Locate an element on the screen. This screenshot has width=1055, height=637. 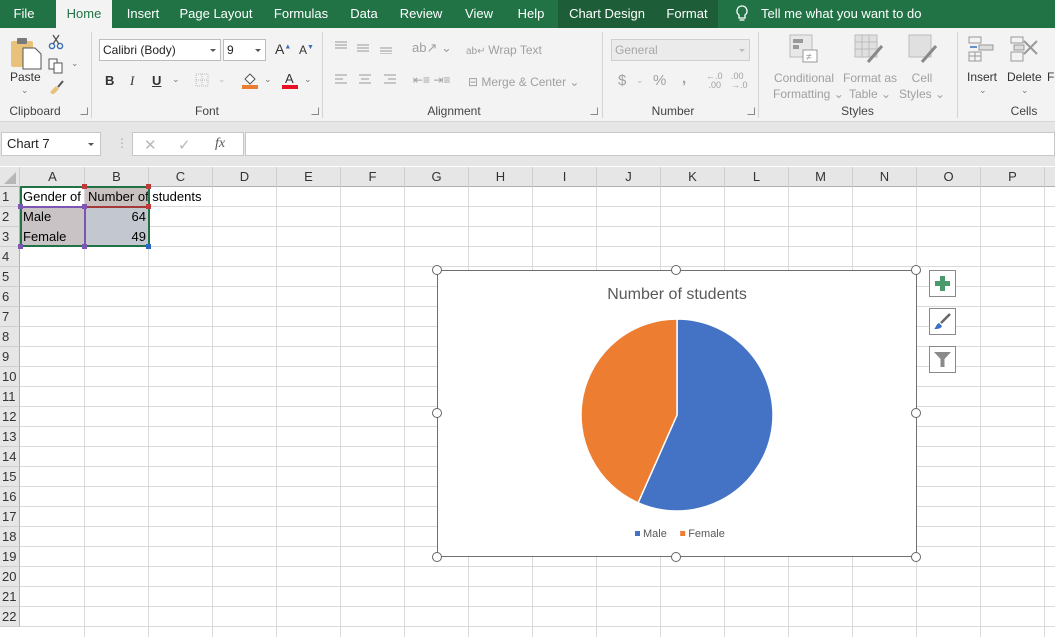
select-all-button is located at coordinates (10, 177).